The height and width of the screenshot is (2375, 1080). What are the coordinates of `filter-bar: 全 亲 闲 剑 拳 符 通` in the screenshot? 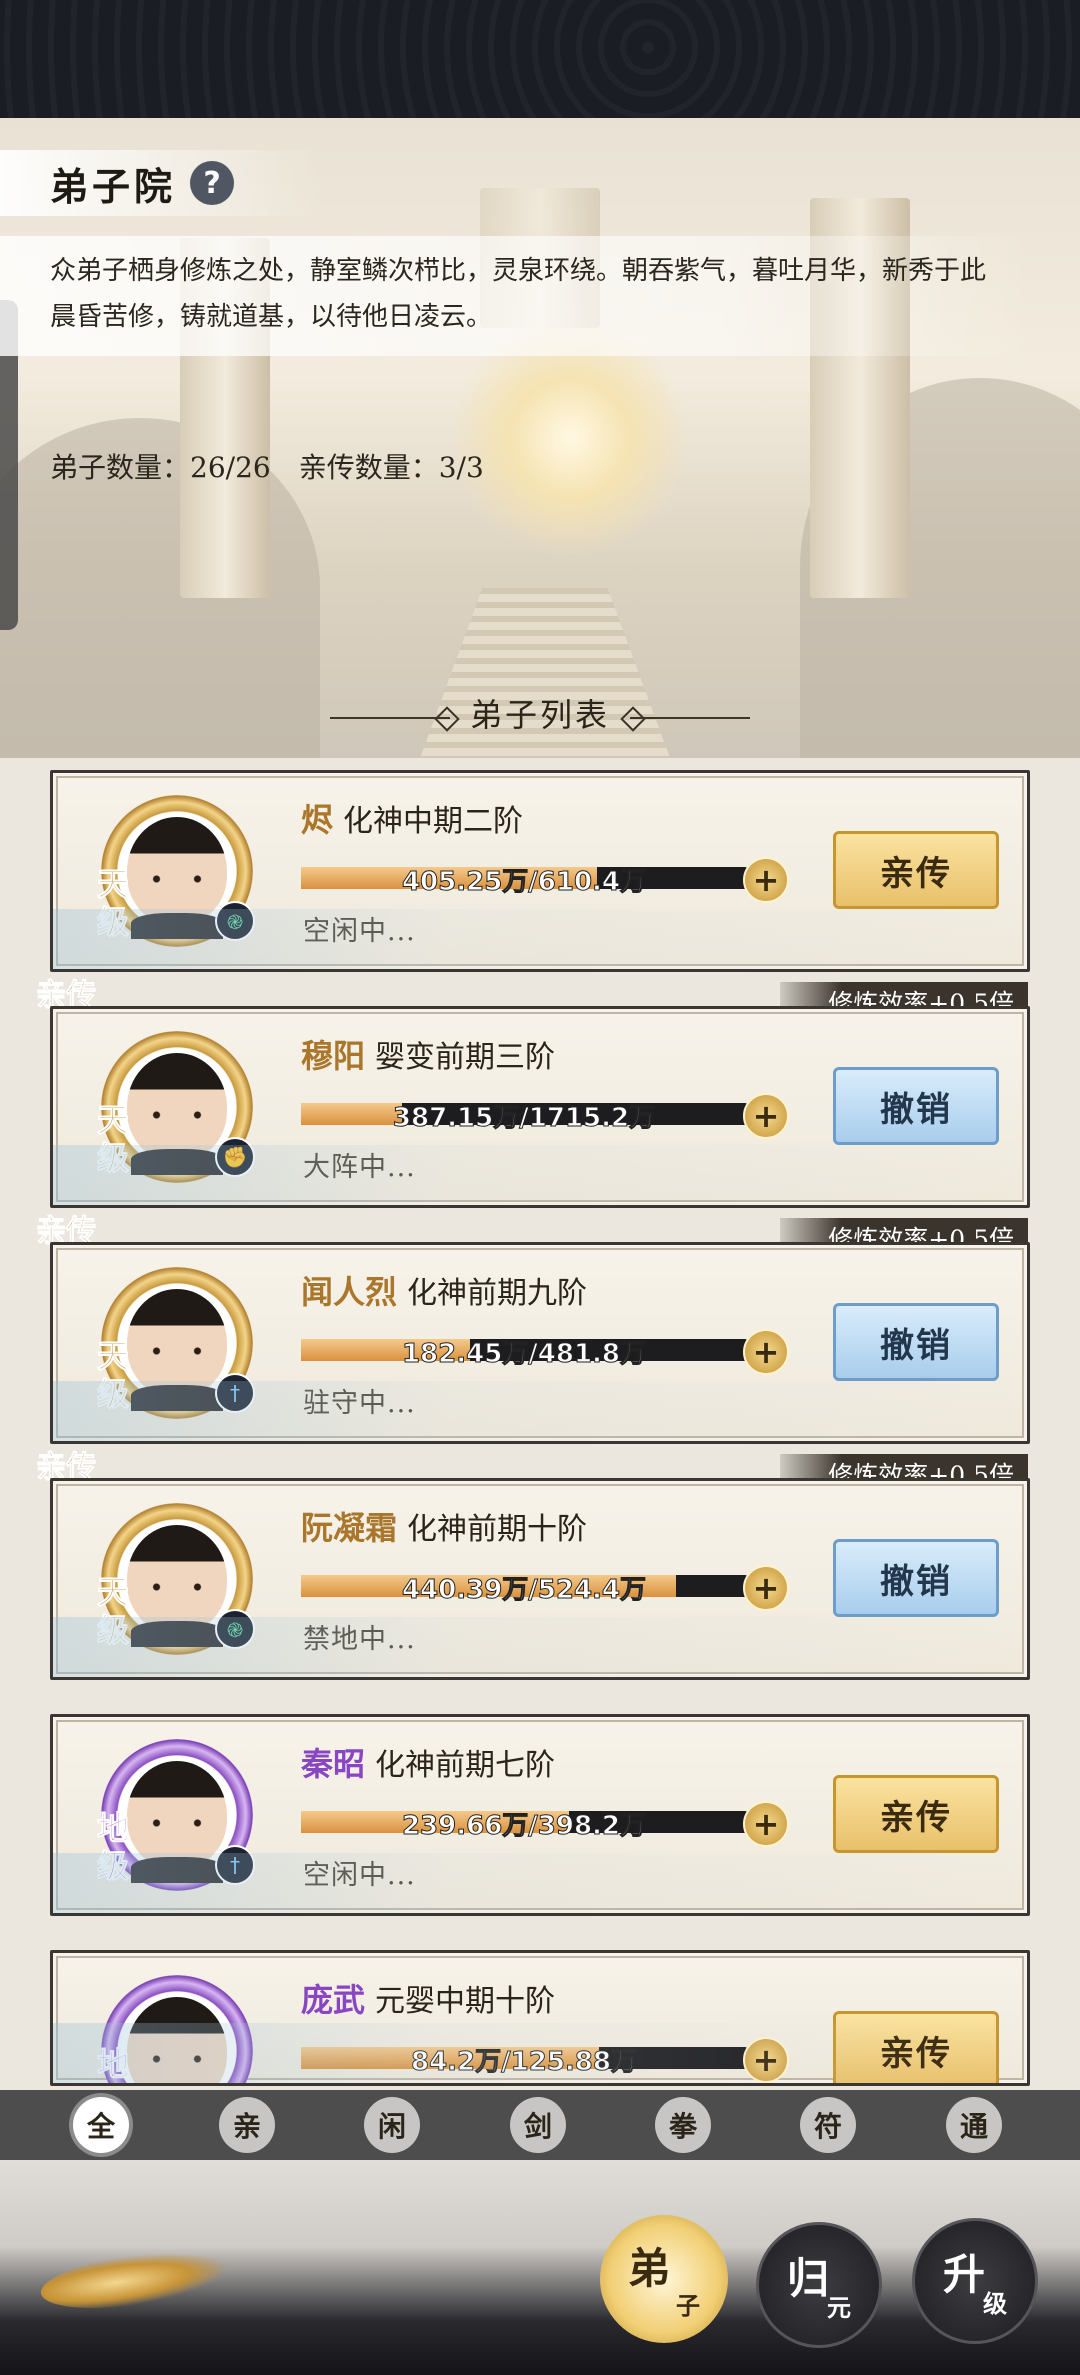 It's located at (540, 2125).